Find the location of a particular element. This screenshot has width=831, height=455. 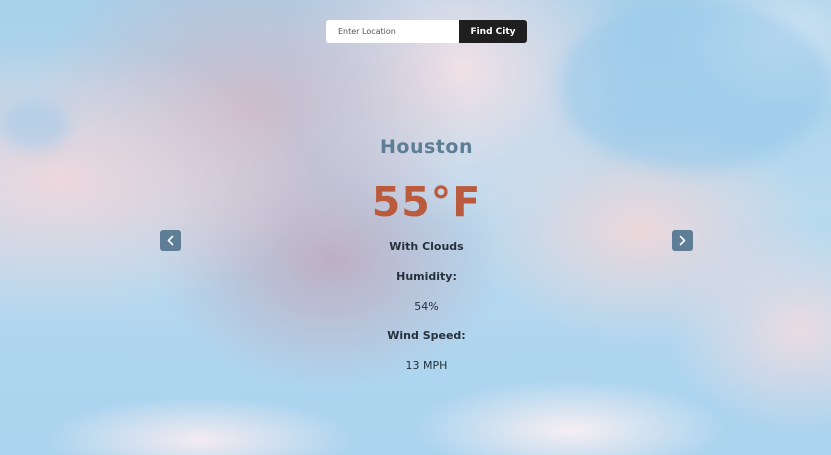

previous-city-button is located at coordinates (170, 240).